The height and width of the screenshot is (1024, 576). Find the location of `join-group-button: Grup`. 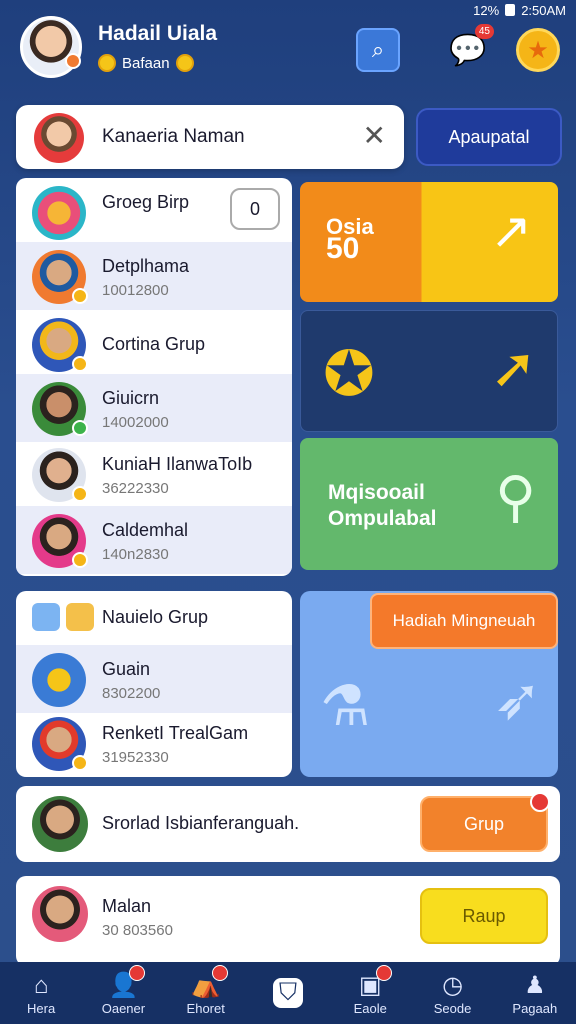

join-group-button: Grup is located at coordinates (485, 822).